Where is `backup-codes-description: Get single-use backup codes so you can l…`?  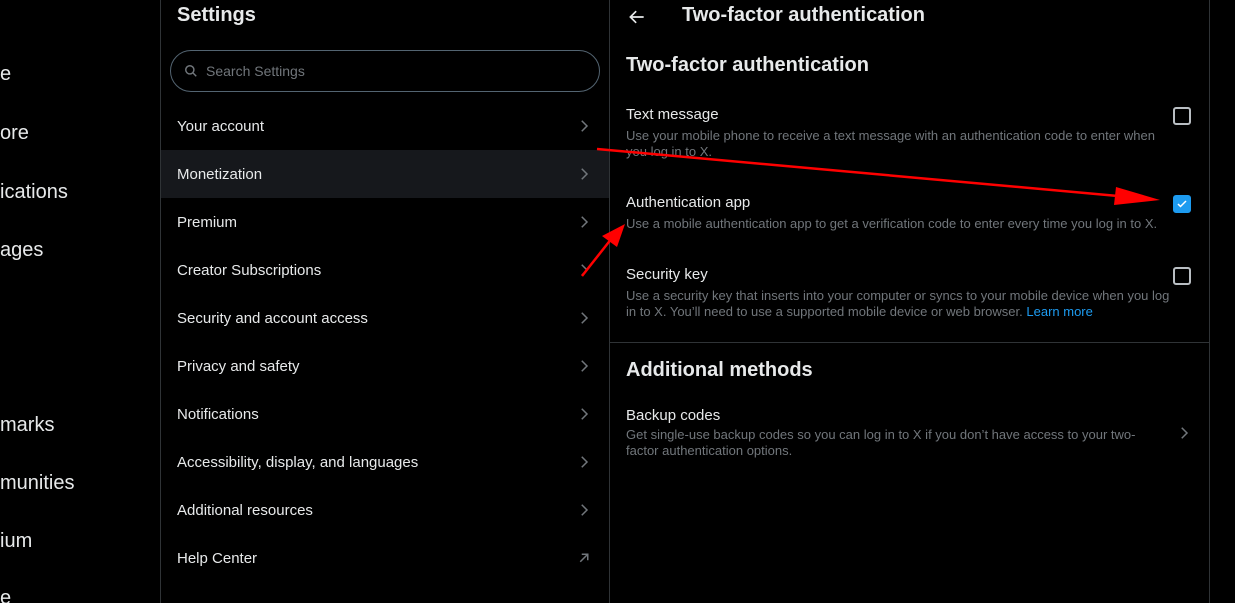
backup-codes-description: Get single-use backup codes so you can l… is located at coordinates (881, 442).